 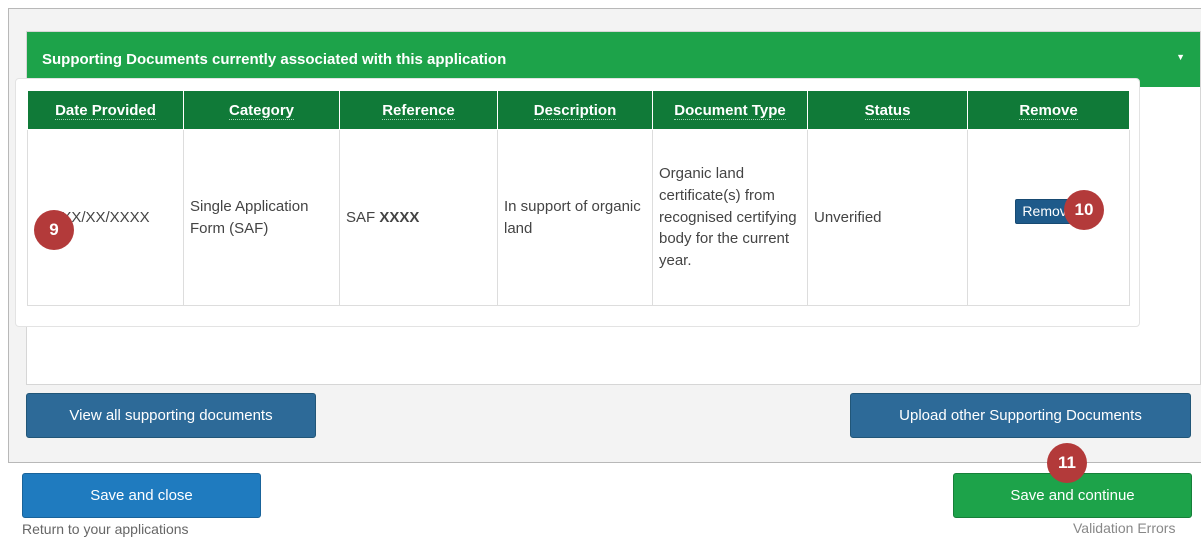 I want to click on upload-documents-button: Upload other Supporting Documents, so click(x=1020, y=415).